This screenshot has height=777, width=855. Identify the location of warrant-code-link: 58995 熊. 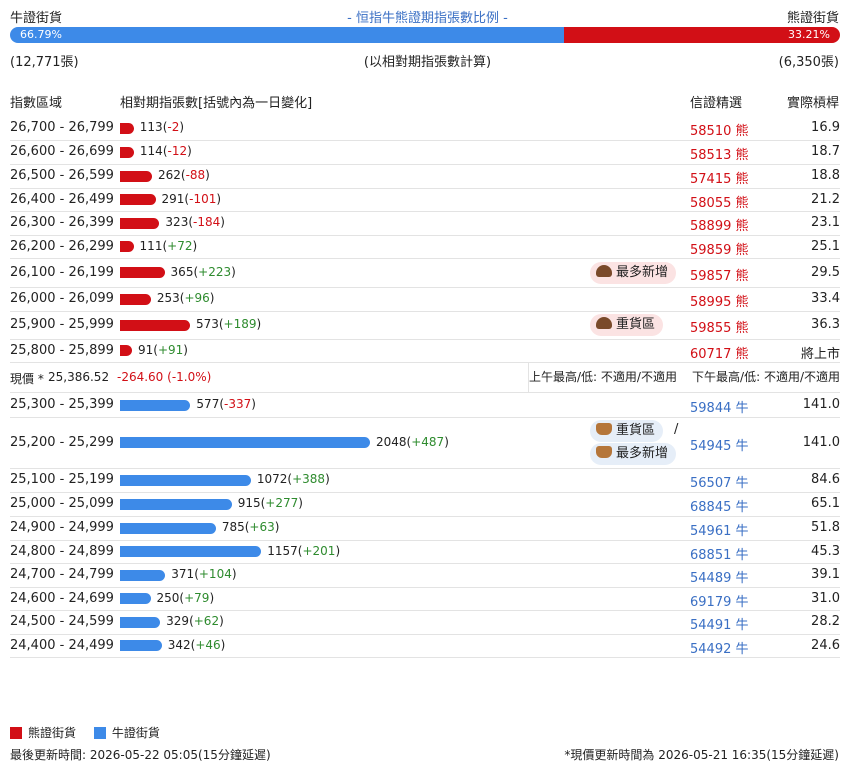
(719, 300).